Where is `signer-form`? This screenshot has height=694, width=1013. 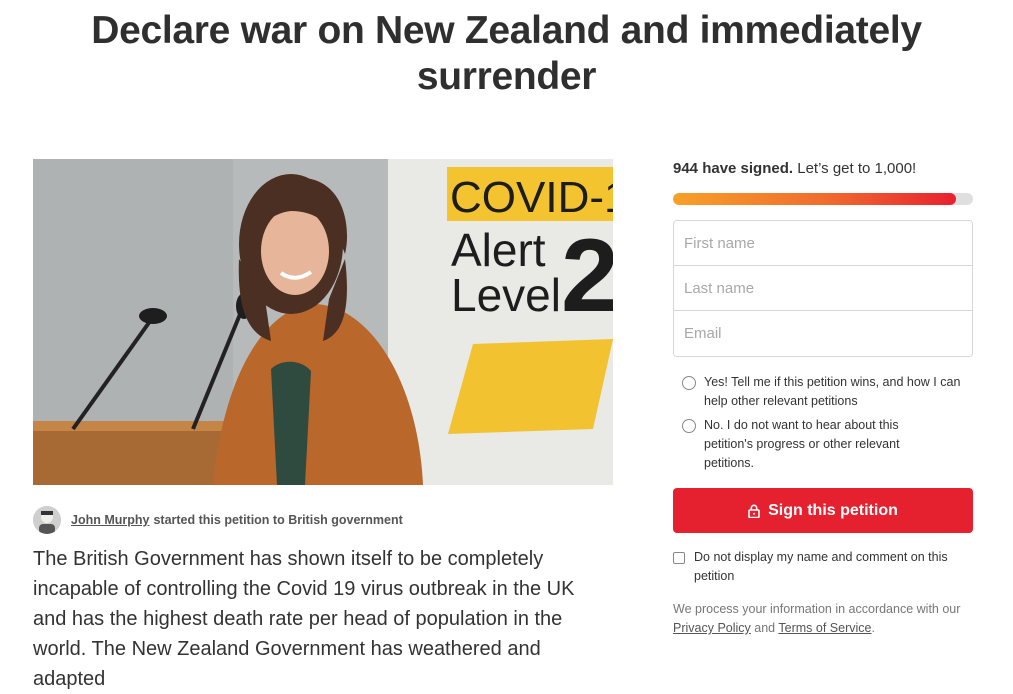
signer-form is located at coordinates (823, 288).